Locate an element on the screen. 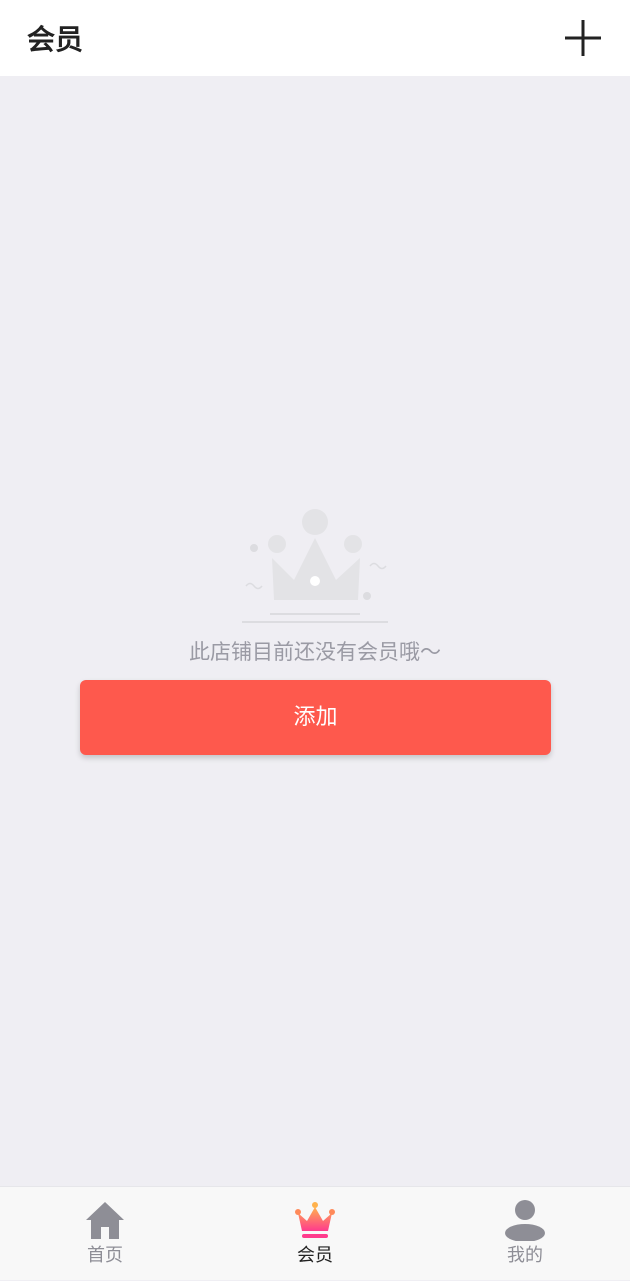 Image resolution: width=630 pixels, height=1281 pixels. crown-illustration is located at coordinates (315, 566).